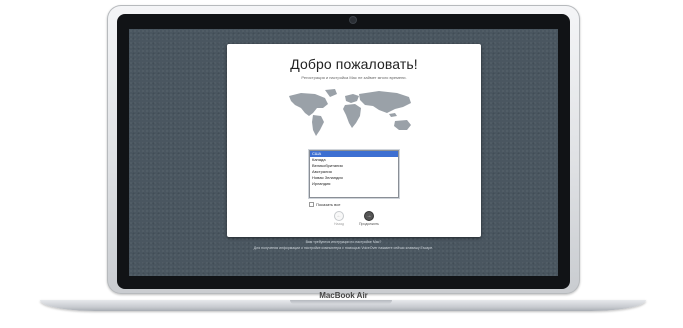 This screenshot has width=683, height=328. I want to click on back-button: ← Назад, so click(339, 218).